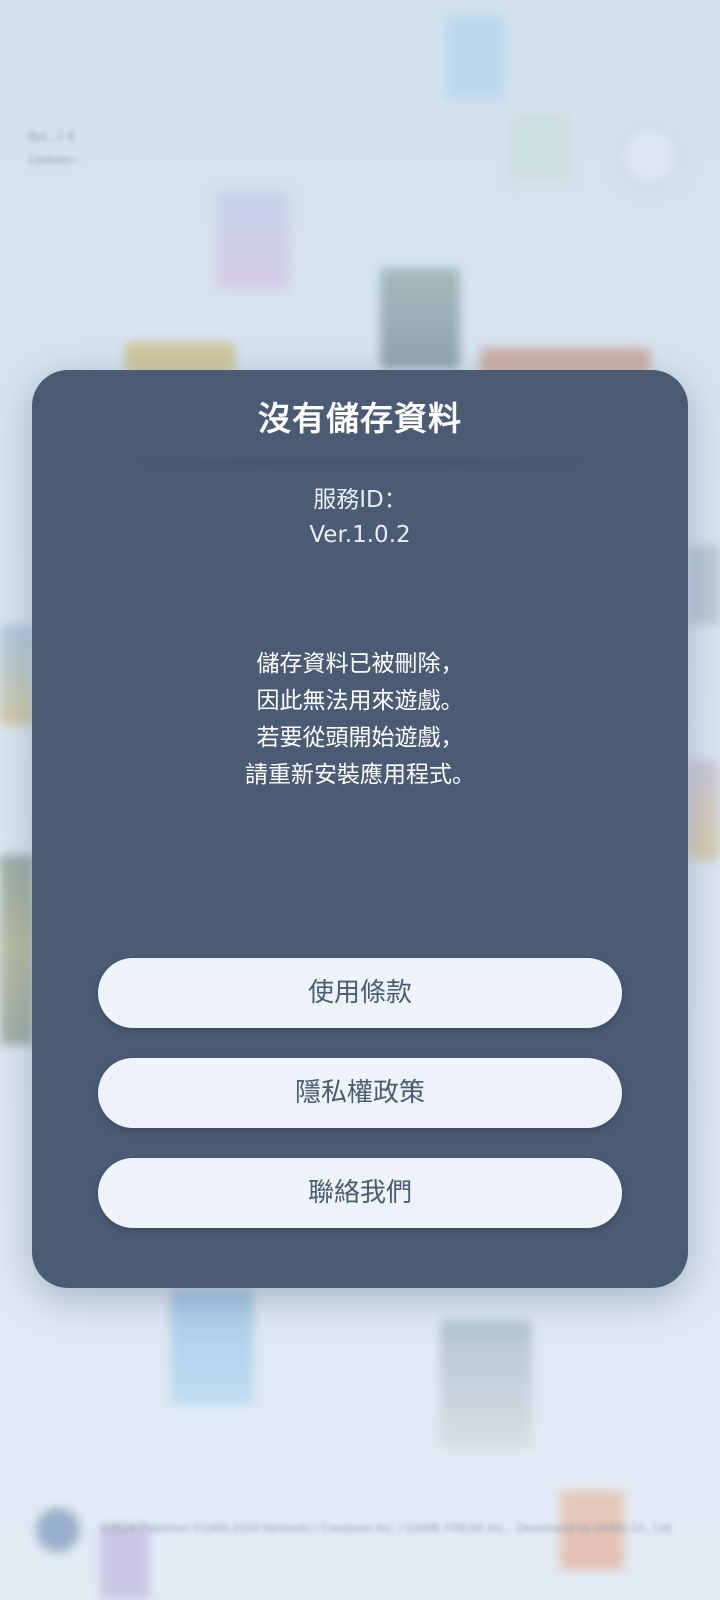  Describe the element at coordinates (360, 1193) in the screenshot. I see `contact-us-button: 聯絡我們` at that location.